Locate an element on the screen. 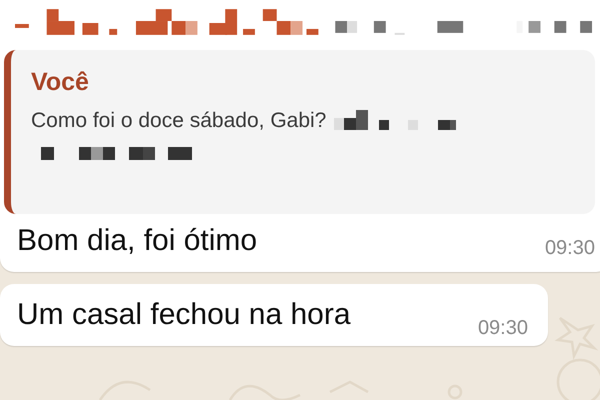 This screenshot has height=400, width=600. message-text: Um casal fechou na hora is located at coordinates (184, 315).